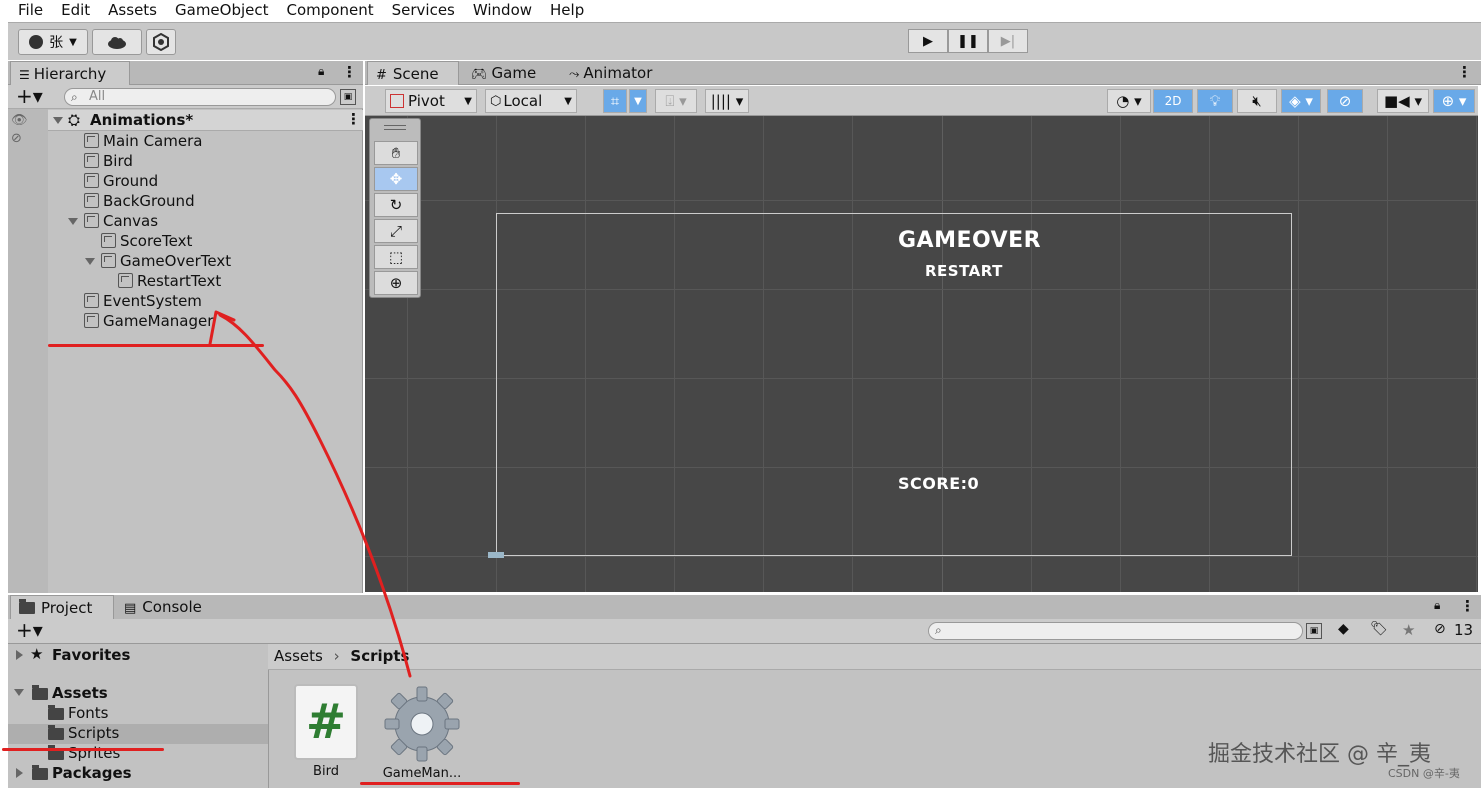  I want to click on drag-handle, so click(395, 127).